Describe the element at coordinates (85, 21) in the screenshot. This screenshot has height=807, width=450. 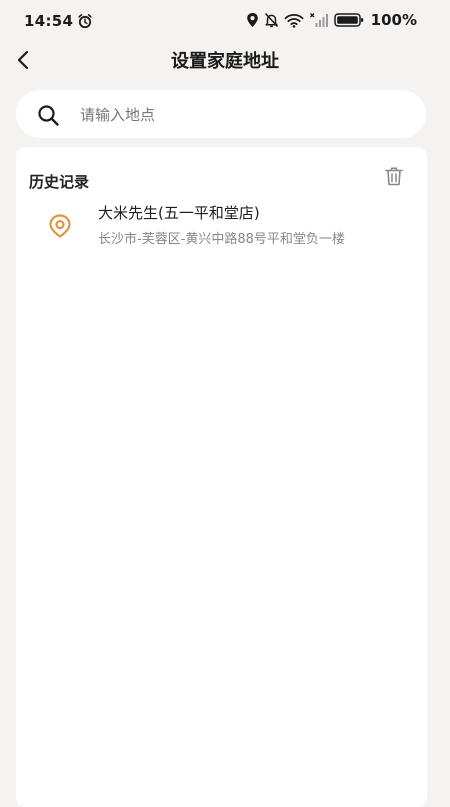
I see `alarm-icon` at that location.